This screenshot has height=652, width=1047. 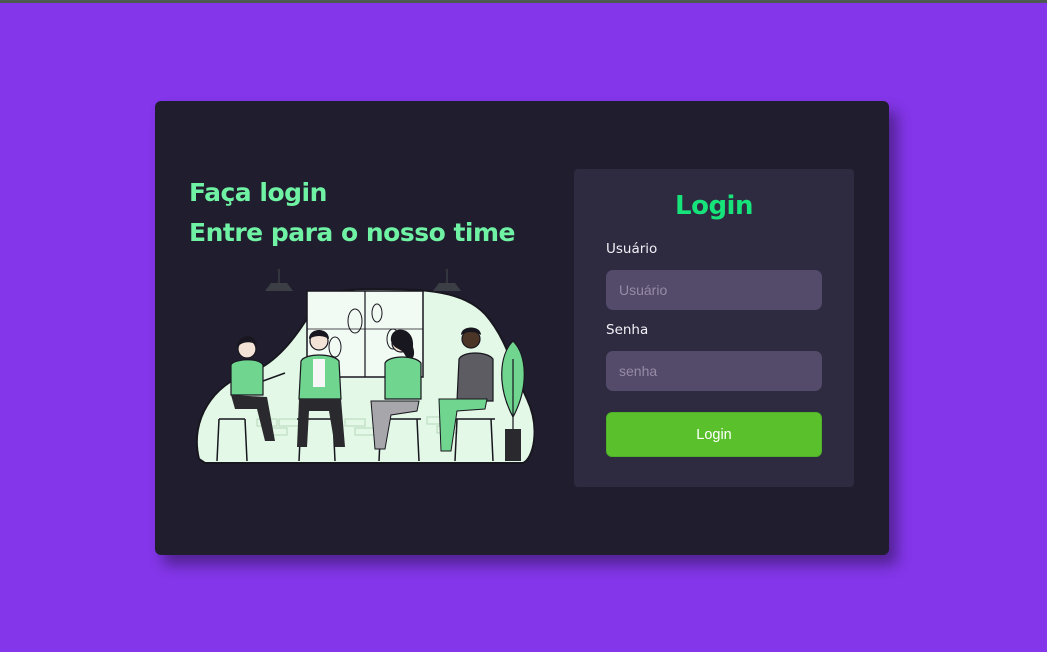 I want to click on hero-headline-line2: Entre para o nosso time, so click(x=352, y=232).